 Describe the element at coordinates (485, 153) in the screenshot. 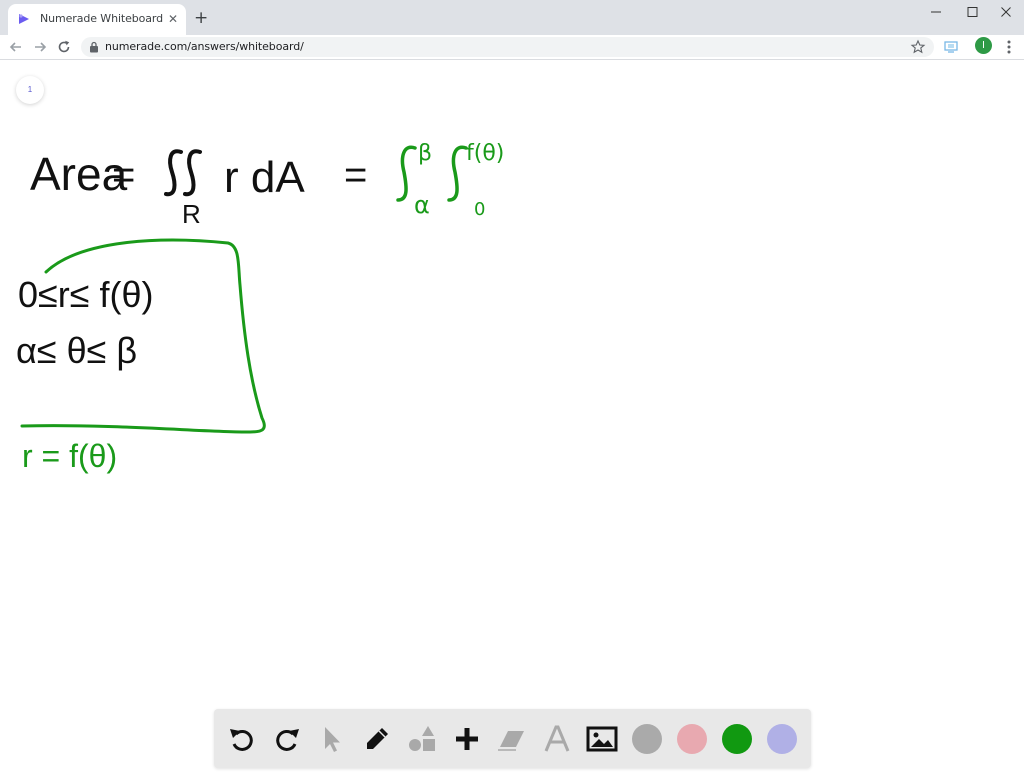

I see `inner-upper-limit: f(θ)` at that location.